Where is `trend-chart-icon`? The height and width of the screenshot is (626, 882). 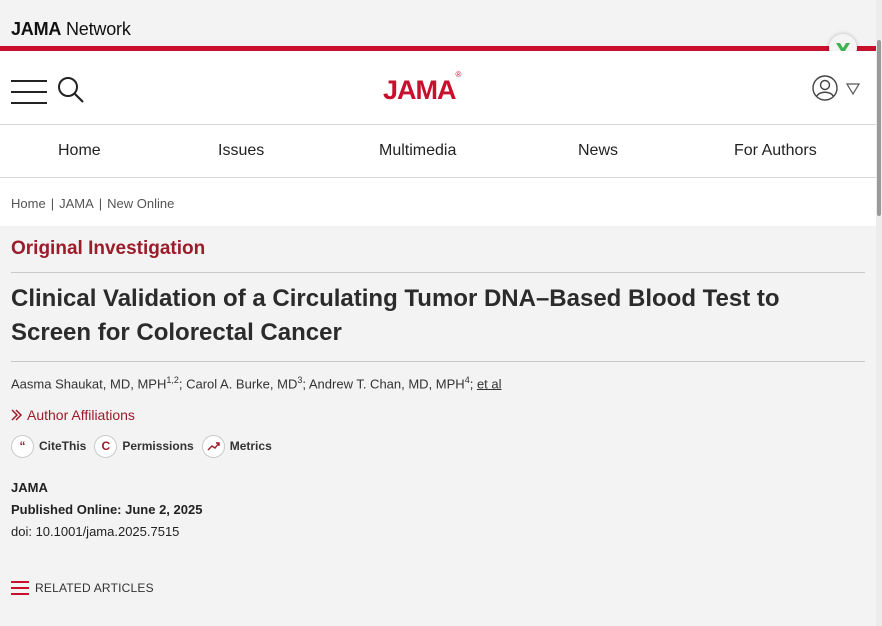
trend-chart-icon is located at coordinates (213, 446).